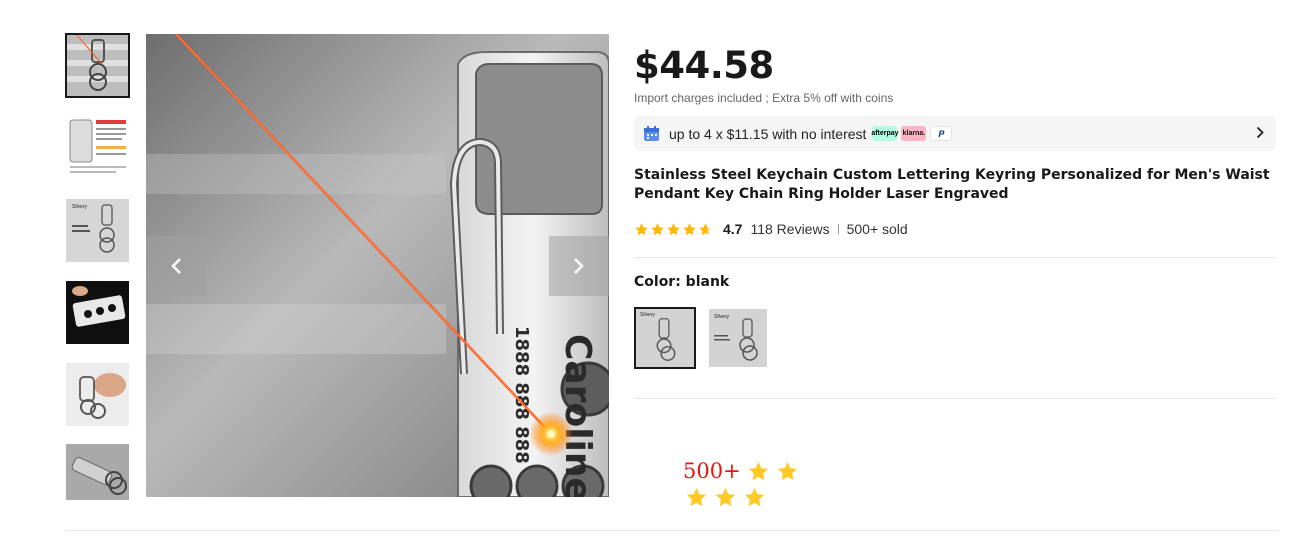 The image size is (1292, 559). I want to click on badge-sold-count: 500+, so click(712, 471).